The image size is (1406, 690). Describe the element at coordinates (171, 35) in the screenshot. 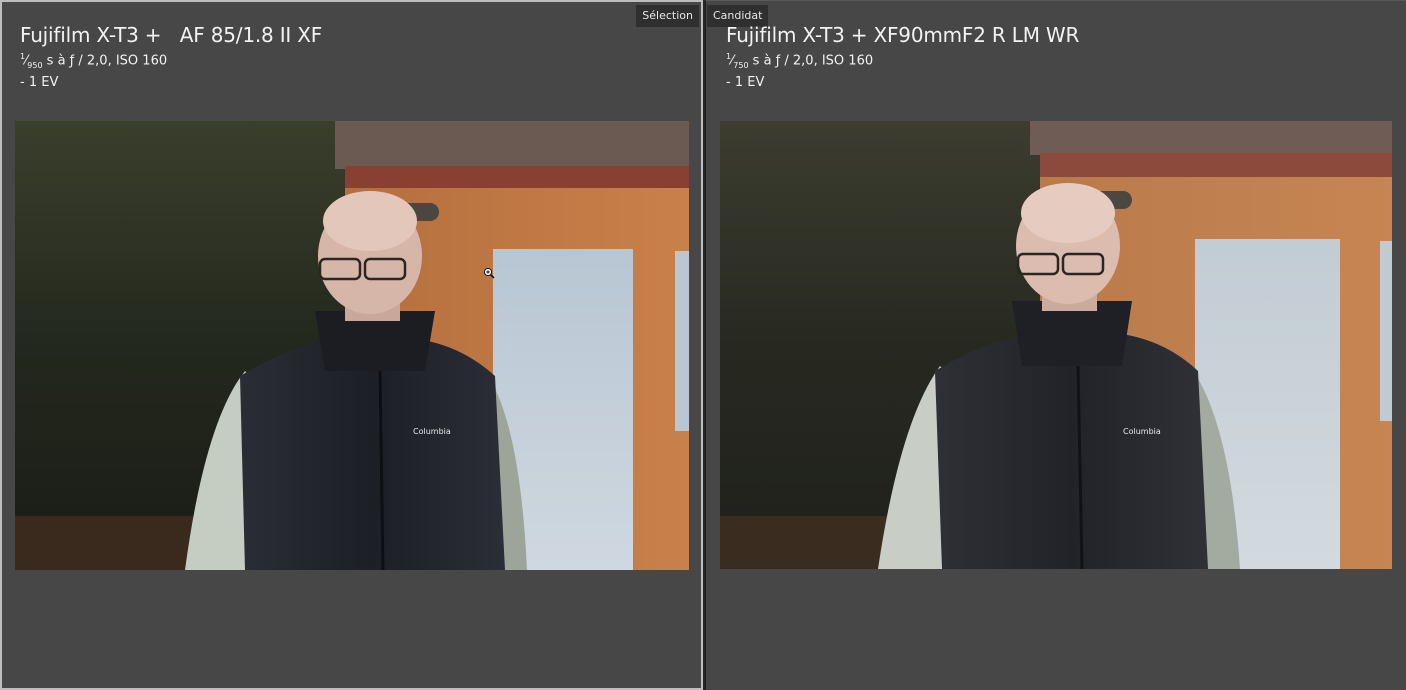

I see `camera-lens-title: Fujifilm X-T3 + AF 85/1.8 II XF` at that location.